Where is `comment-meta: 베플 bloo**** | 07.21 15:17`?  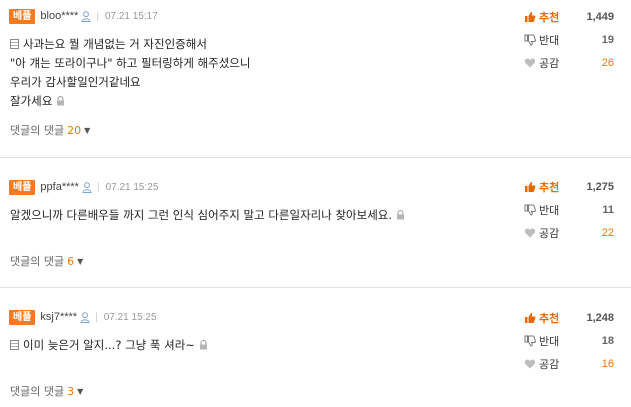 comment-meta: 베플 bloo**** | 07.21 15:17 is located at coordinates (83, 16).